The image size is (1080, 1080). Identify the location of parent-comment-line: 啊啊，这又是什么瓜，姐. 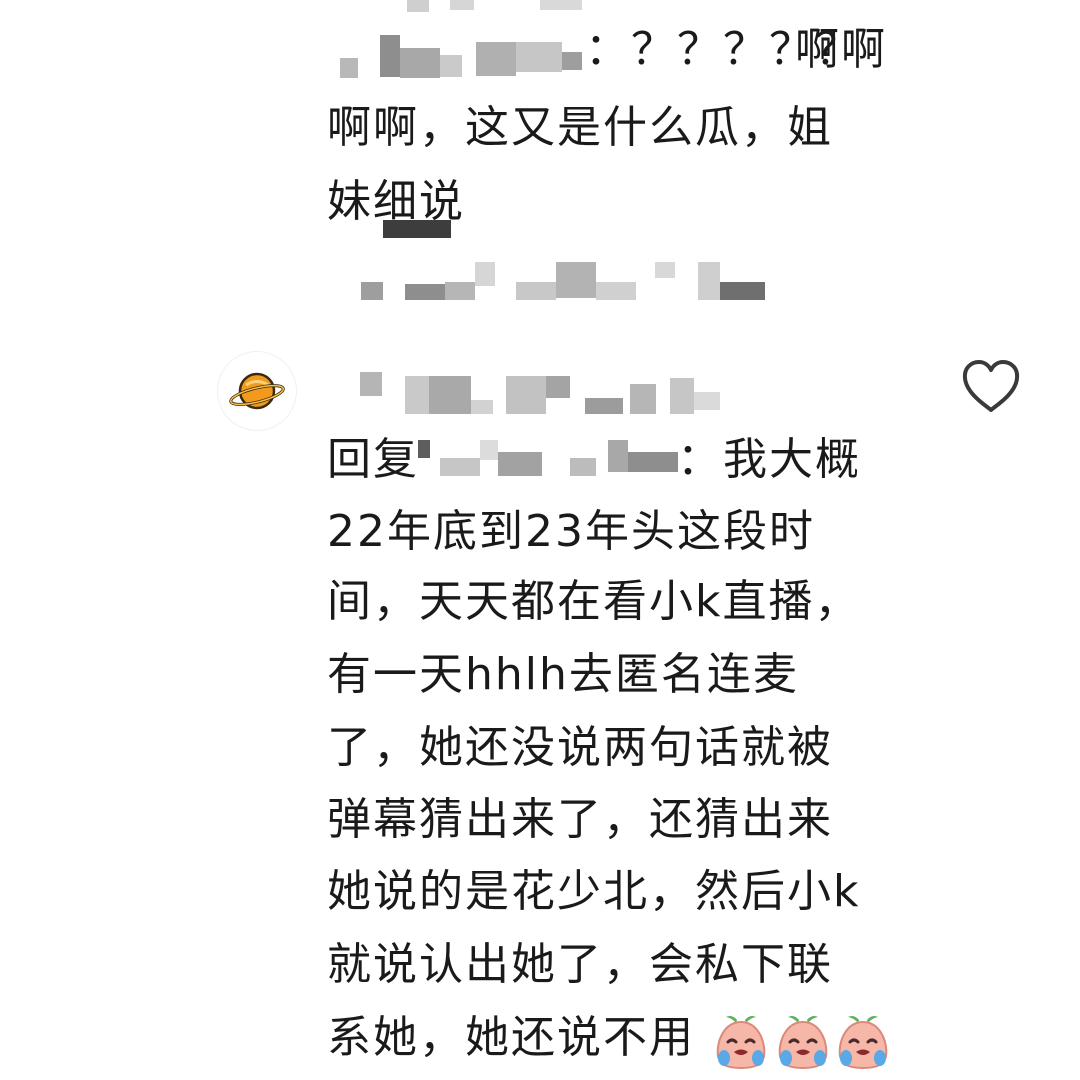
(580, 127).